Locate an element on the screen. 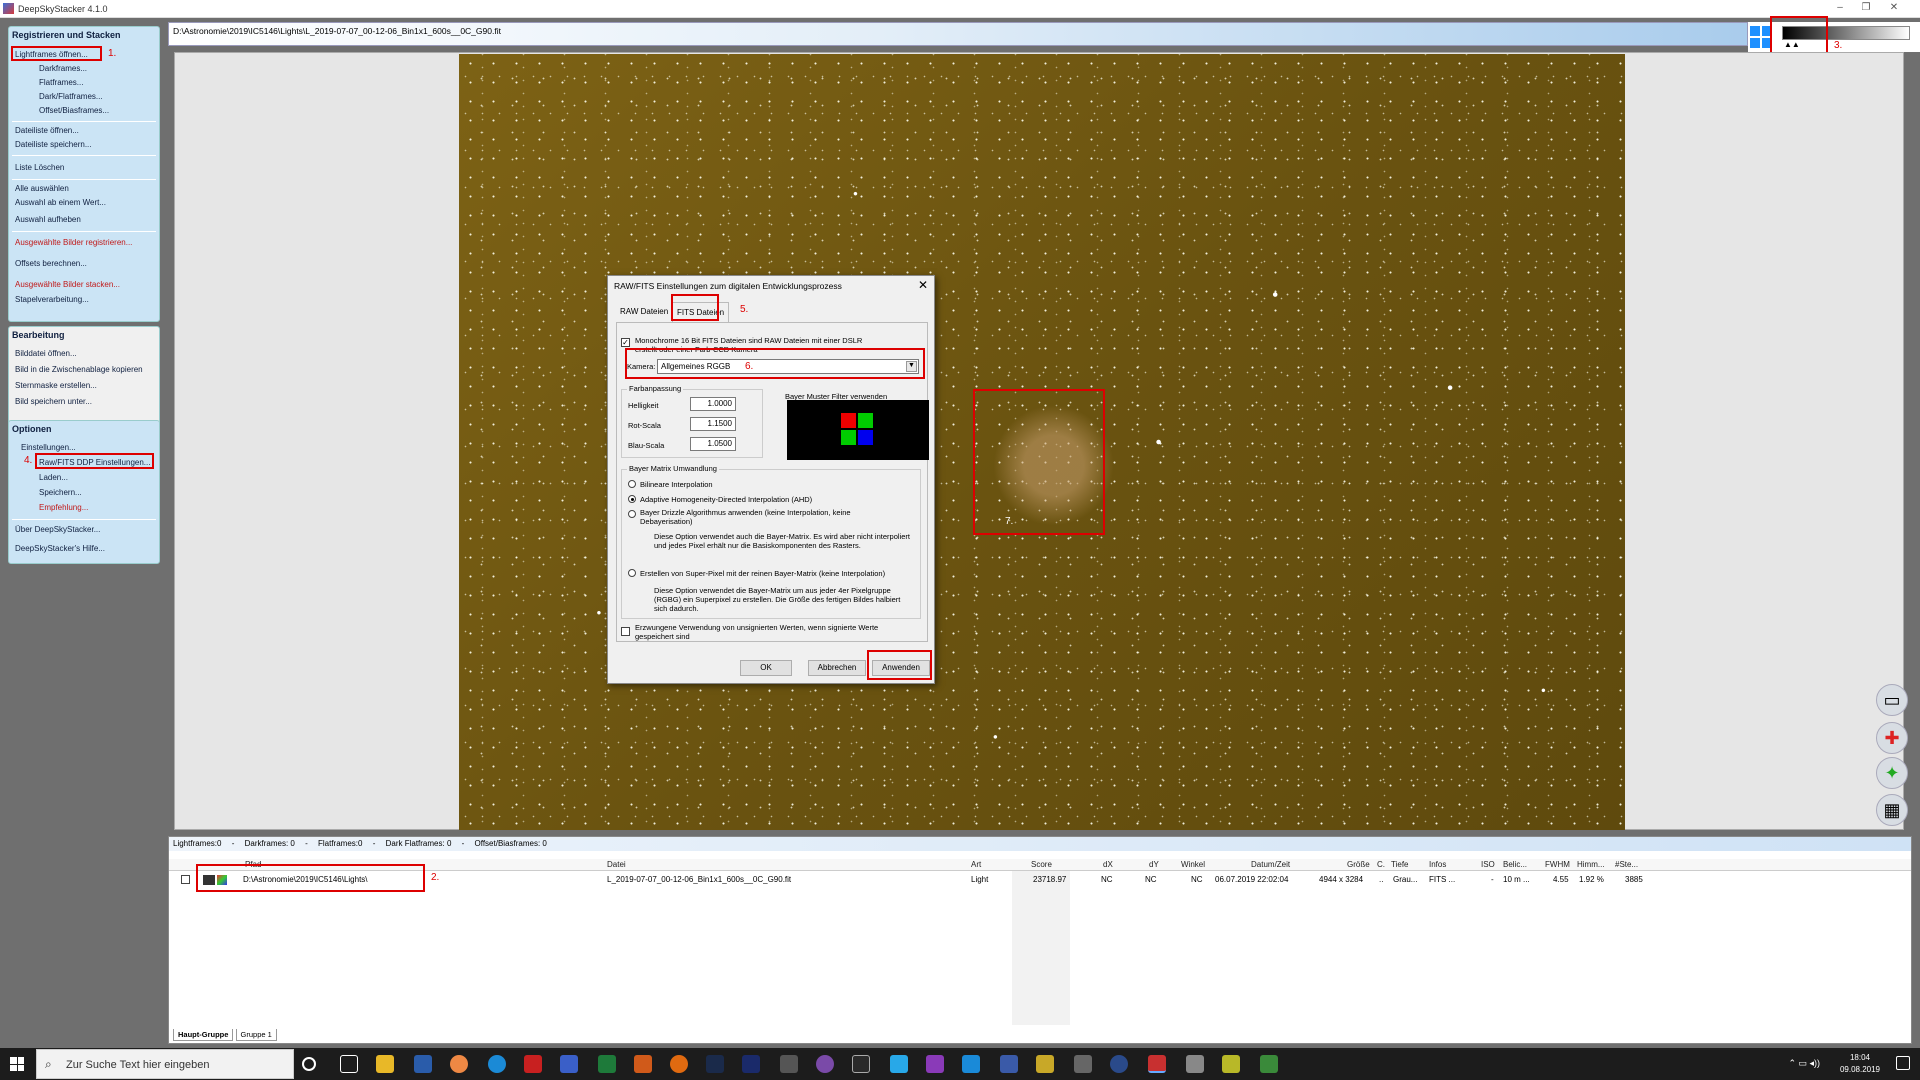 The image size is (1920, 1080). notification-icon is located at coordinates (1903, 1063).